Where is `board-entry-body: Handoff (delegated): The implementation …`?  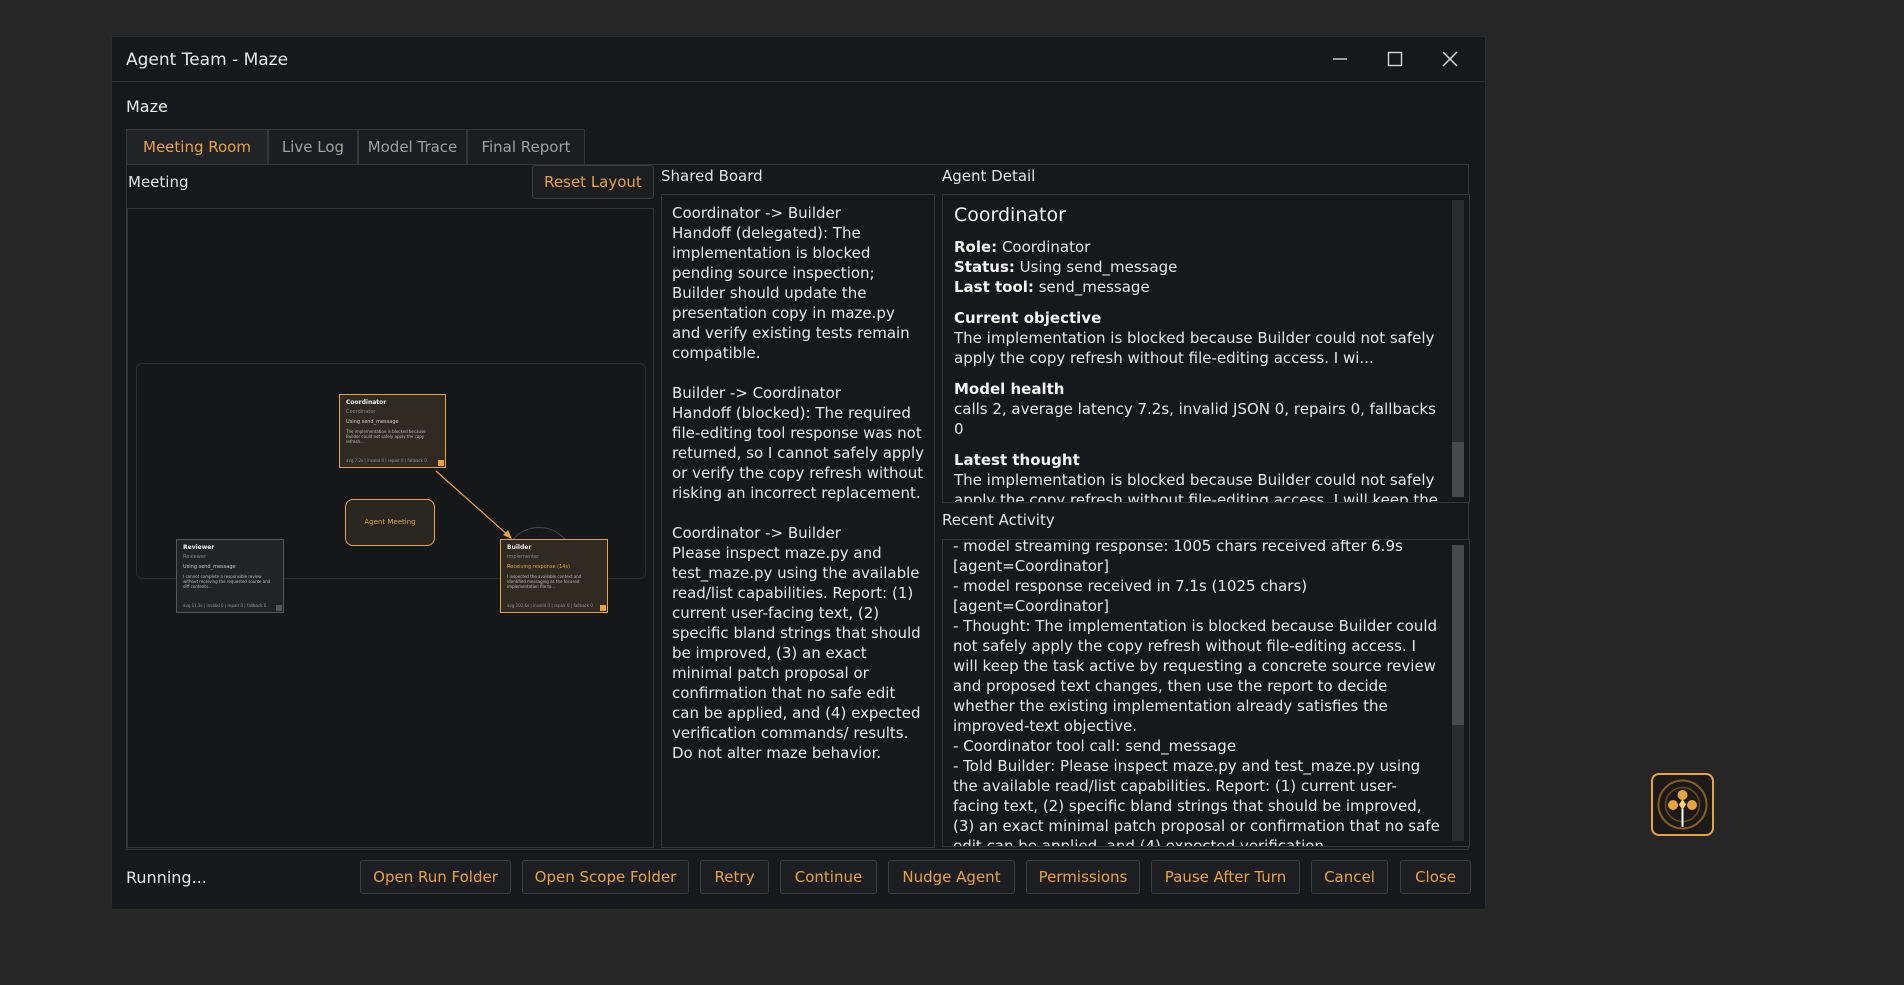 board-entry-body: Handoff (delegated): The implementation … is located at coordinates (791, 293).